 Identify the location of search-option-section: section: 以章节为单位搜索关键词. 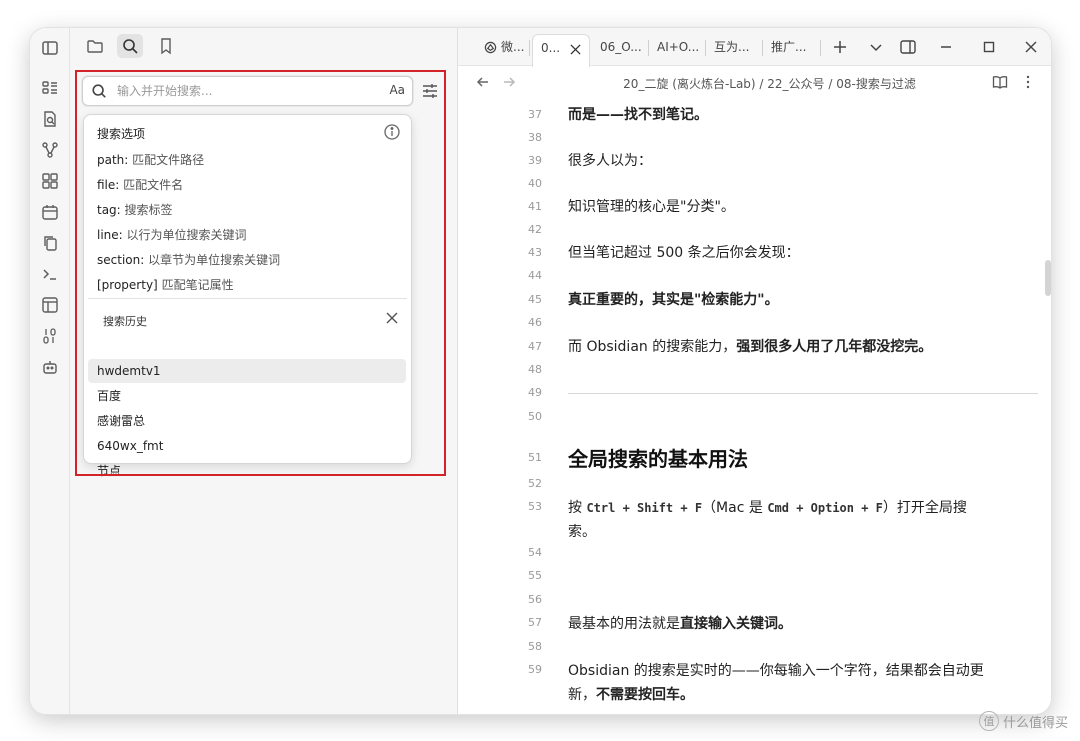
(188, 259).